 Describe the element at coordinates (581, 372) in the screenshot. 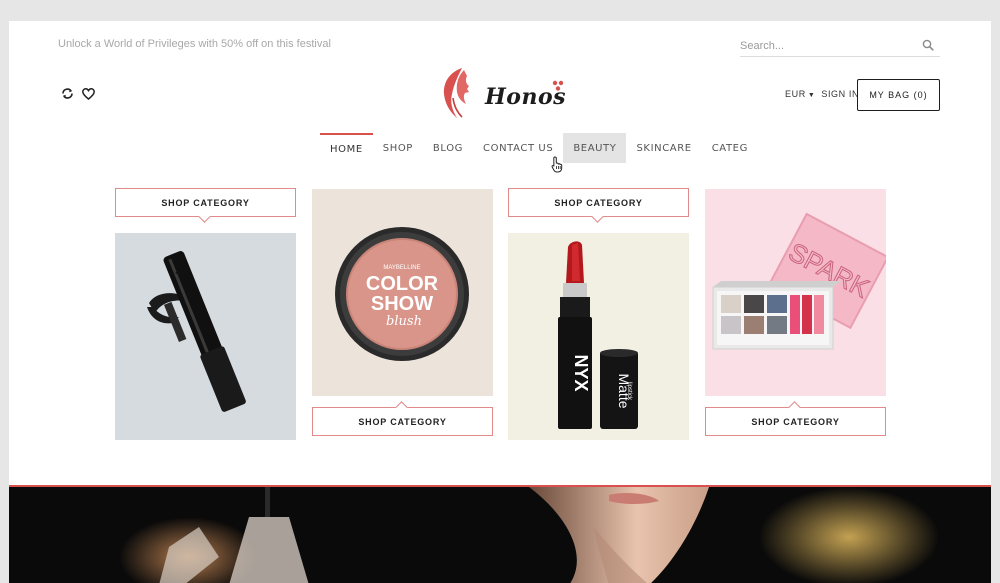

I see `svg-text: NYX` at that location.